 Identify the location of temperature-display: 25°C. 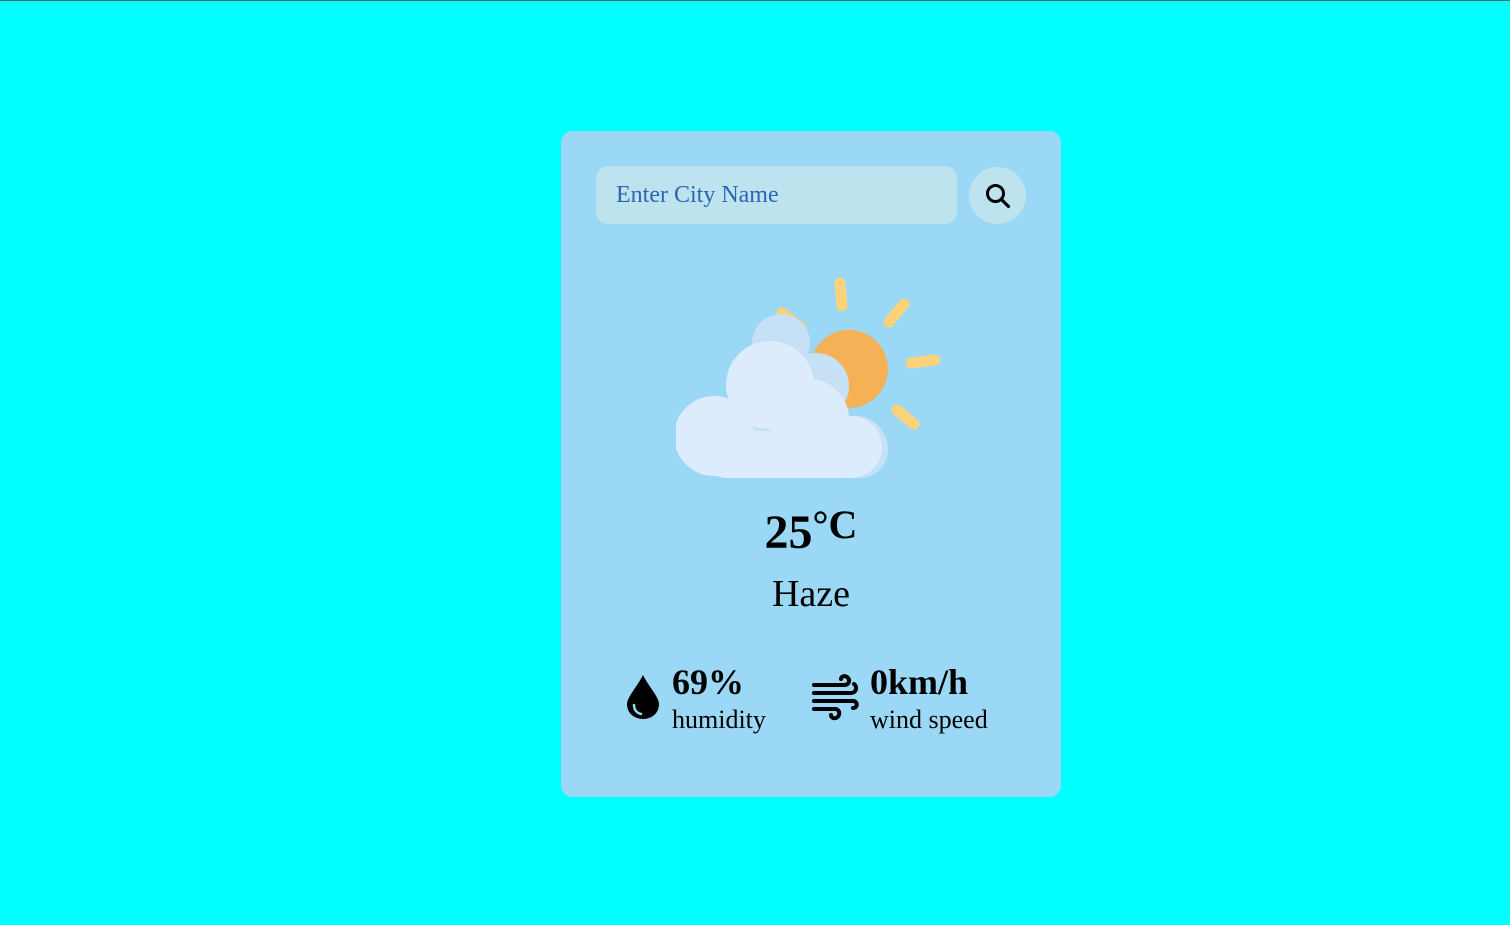
(811, 532).